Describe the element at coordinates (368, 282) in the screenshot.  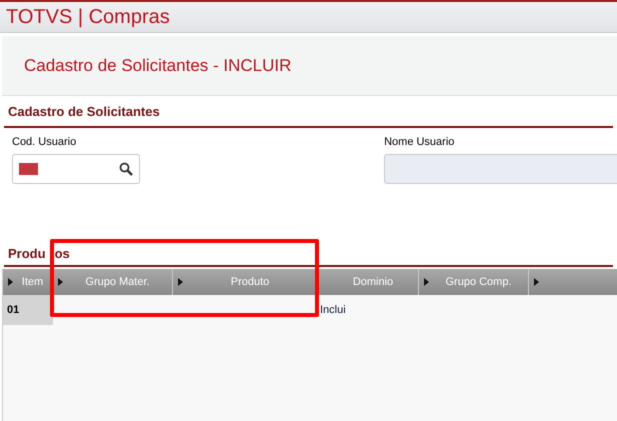
I see `column-header: Dominio` at that location.